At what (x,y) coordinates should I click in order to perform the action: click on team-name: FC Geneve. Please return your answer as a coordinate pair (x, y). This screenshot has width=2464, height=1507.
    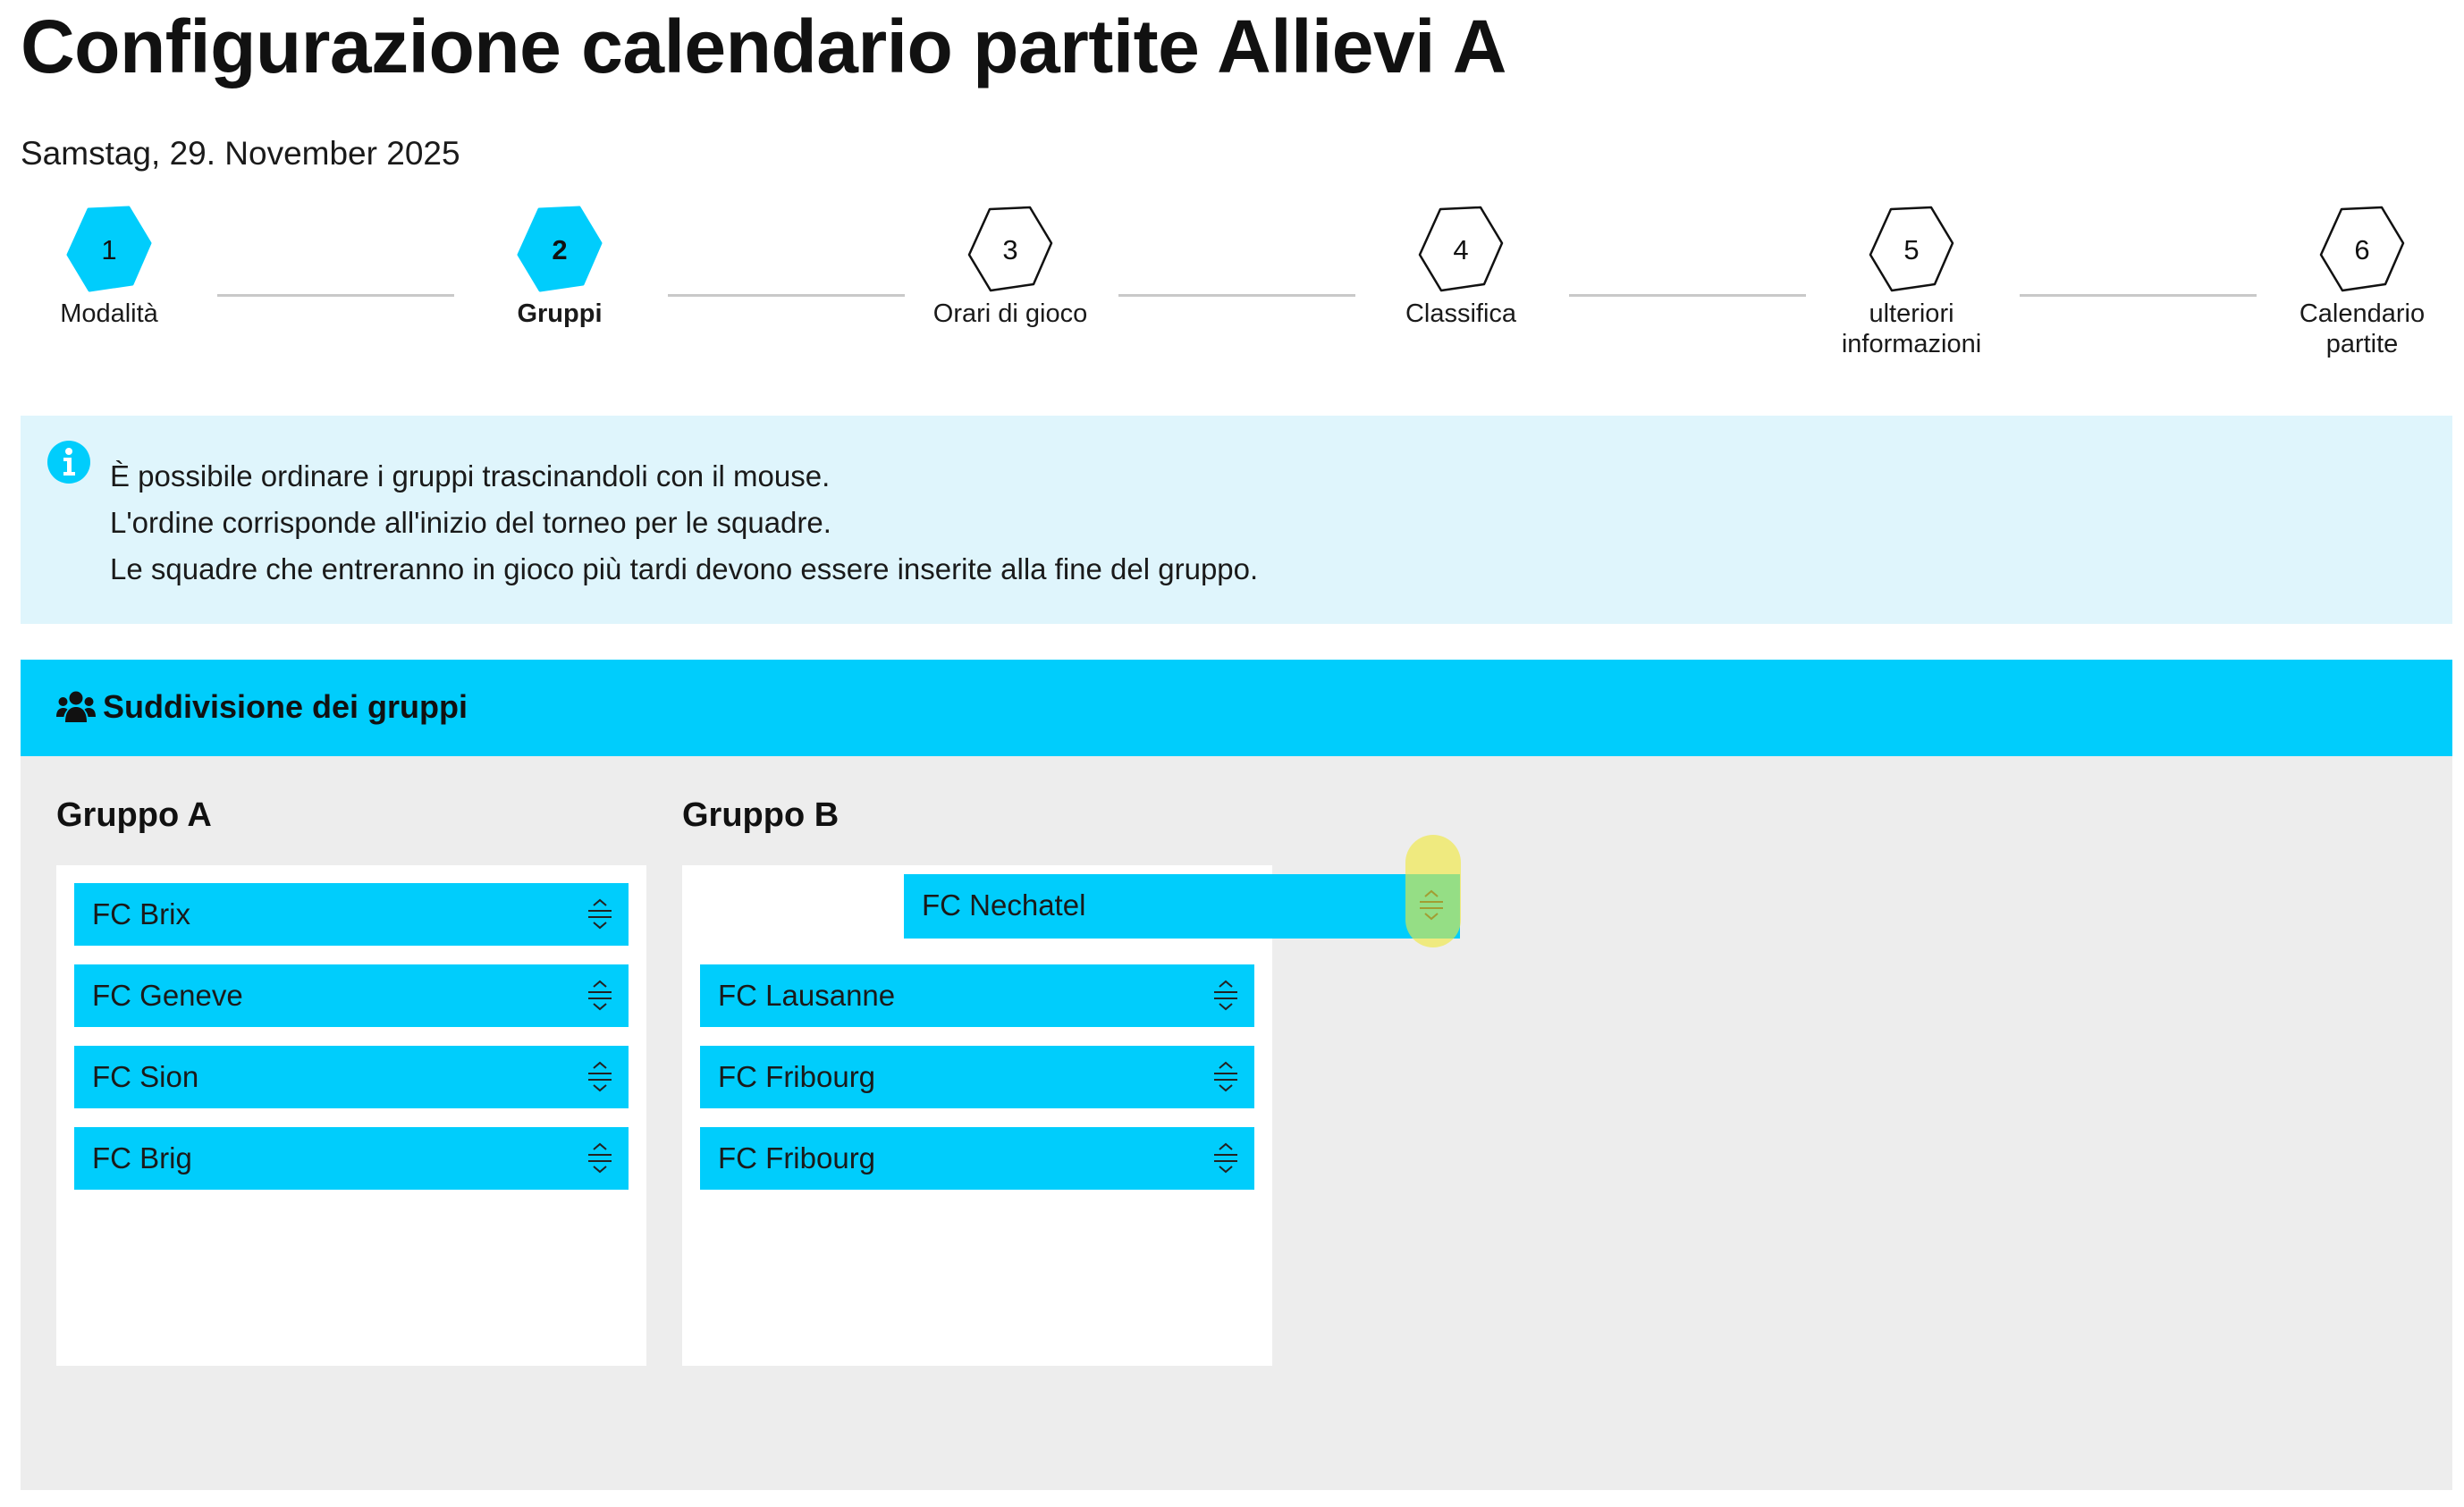
    Looking at the image, I should click on (167, 995).